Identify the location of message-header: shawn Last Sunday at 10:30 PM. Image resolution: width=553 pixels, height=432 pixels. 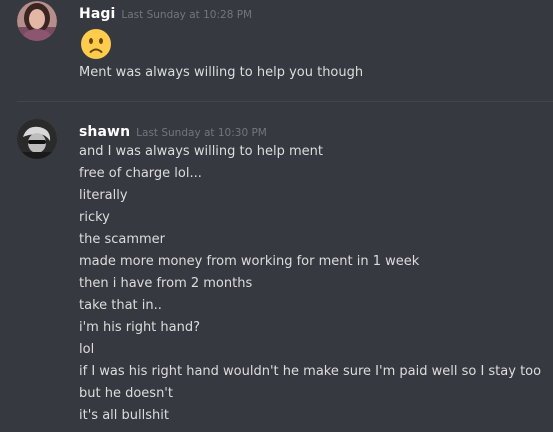
(173, 131).